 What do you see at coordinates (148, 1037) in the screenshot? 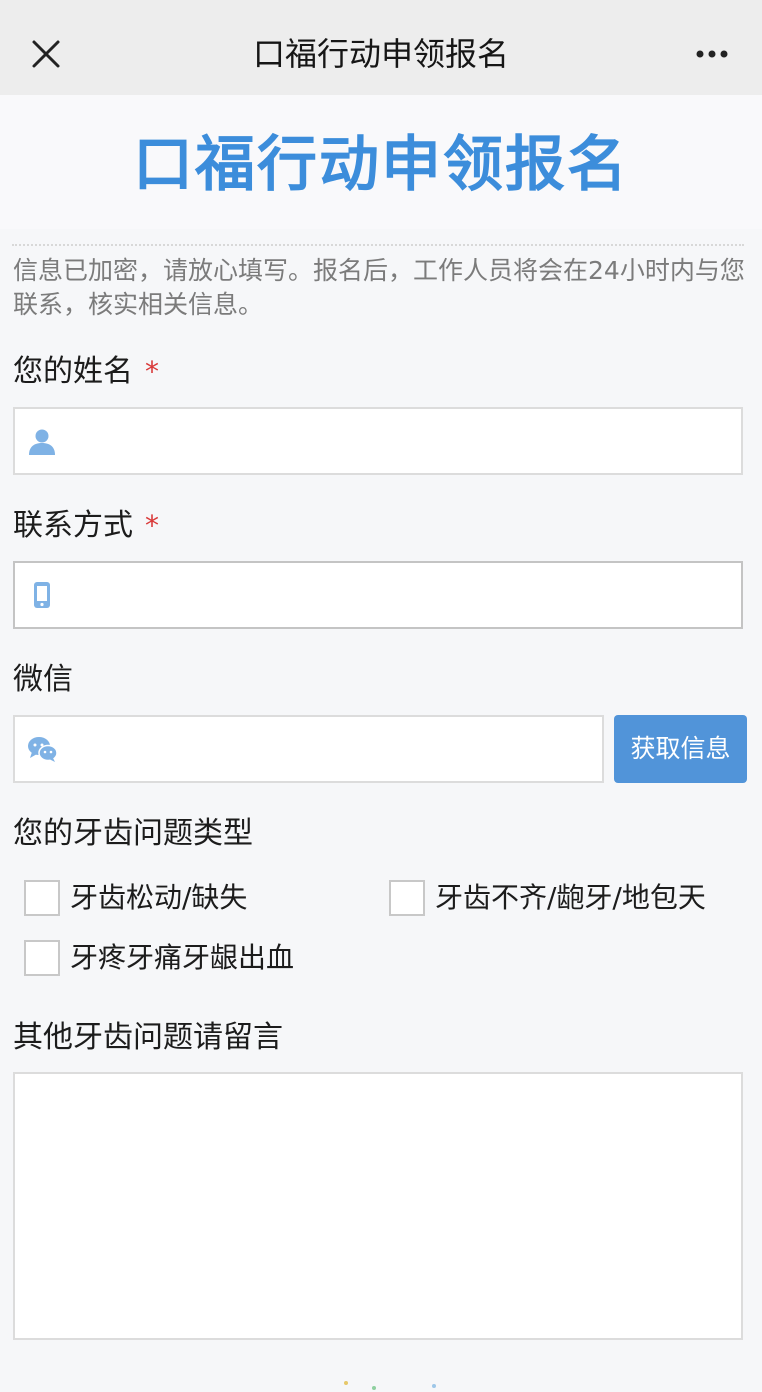
I see `message-label: 其他牙齿问题请留言` at bounding box center [148, 1037].